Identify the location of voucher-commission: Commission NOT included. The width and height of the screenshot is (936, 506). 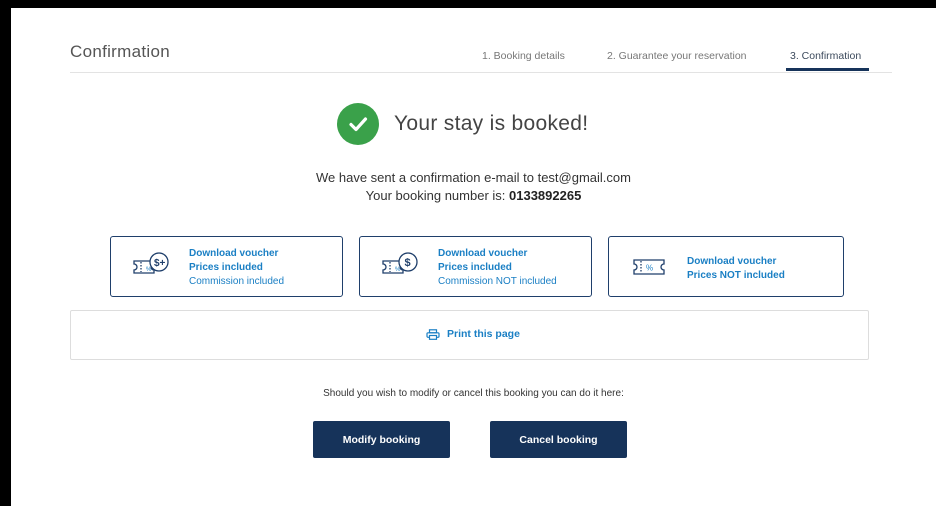
(497, 281).